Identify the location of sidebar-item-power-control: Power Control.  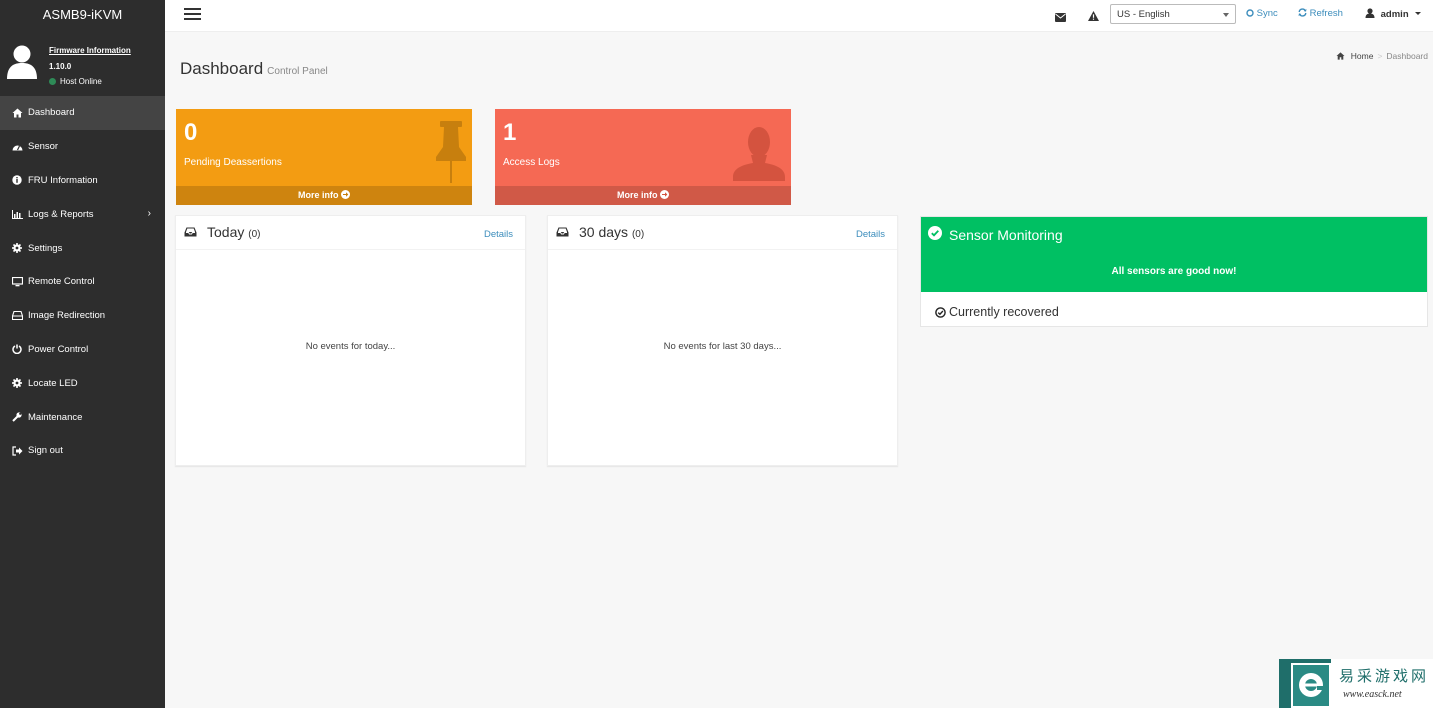
(82, 350).